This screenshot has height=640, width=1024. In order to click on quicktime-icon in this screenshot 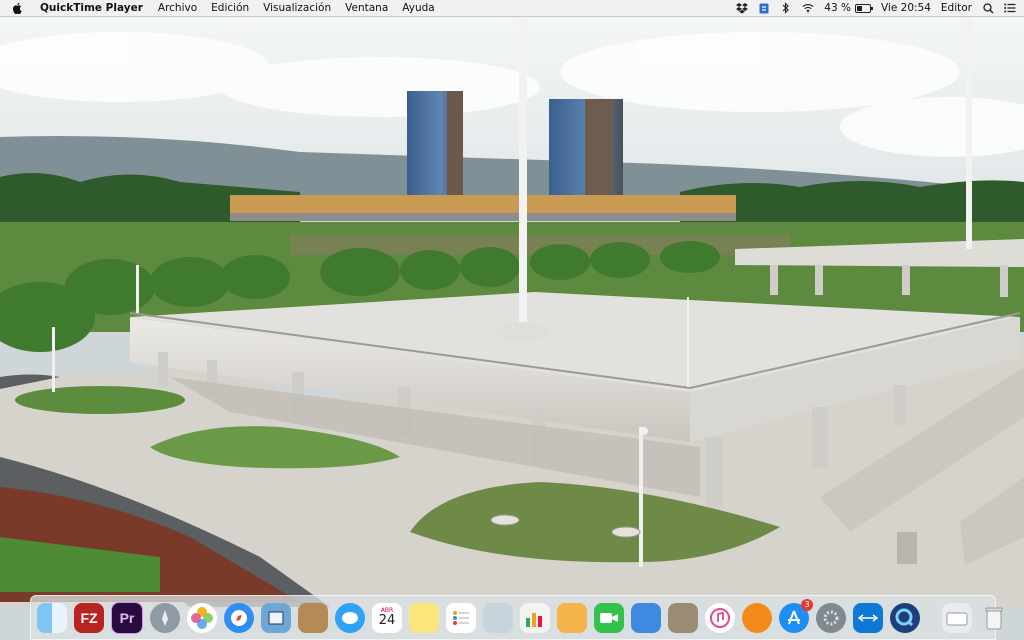, I will do `click(905, 617)`.